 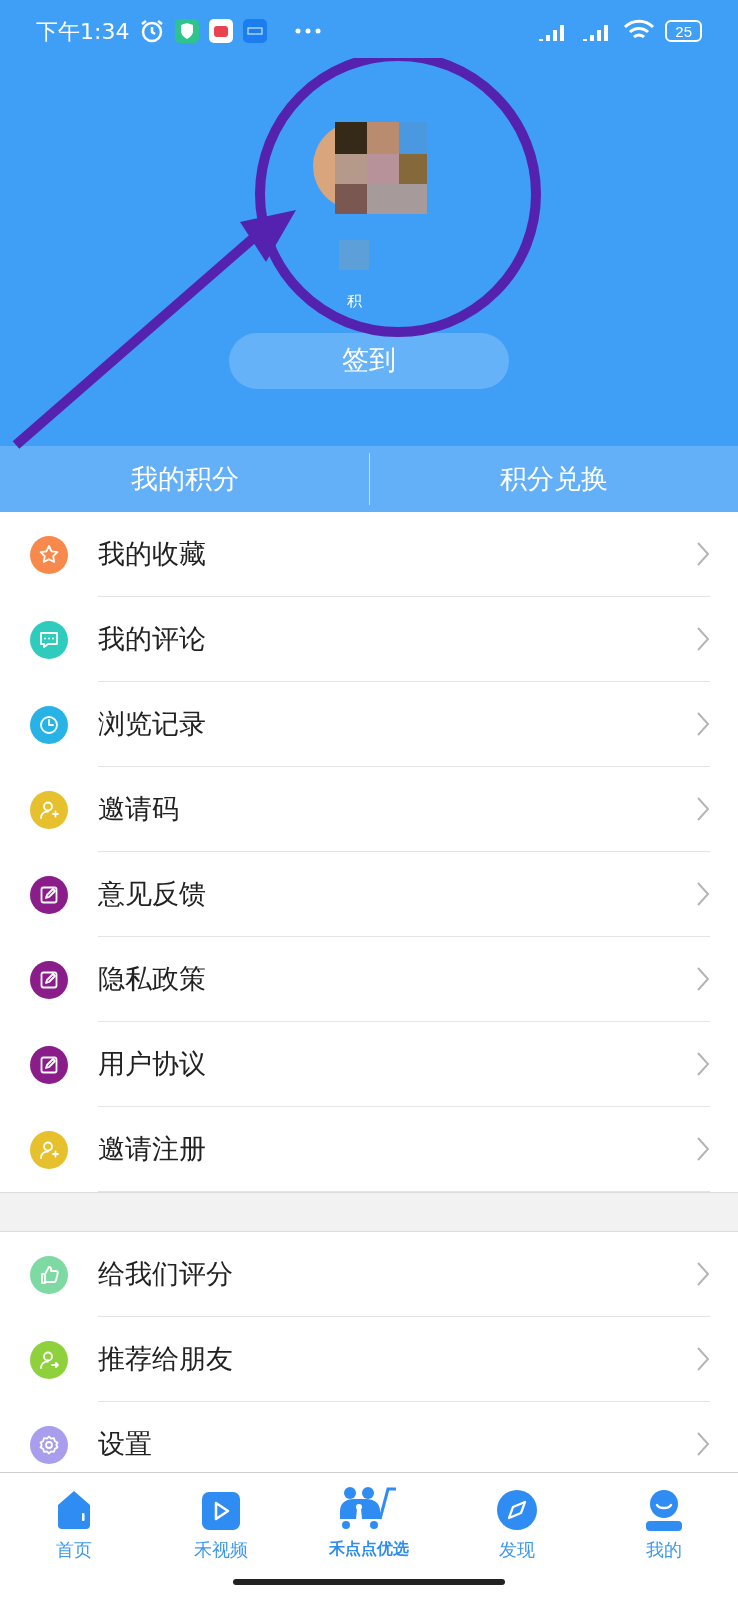 I want to click on nav-label: 发现, so click(x=516, y=1550).